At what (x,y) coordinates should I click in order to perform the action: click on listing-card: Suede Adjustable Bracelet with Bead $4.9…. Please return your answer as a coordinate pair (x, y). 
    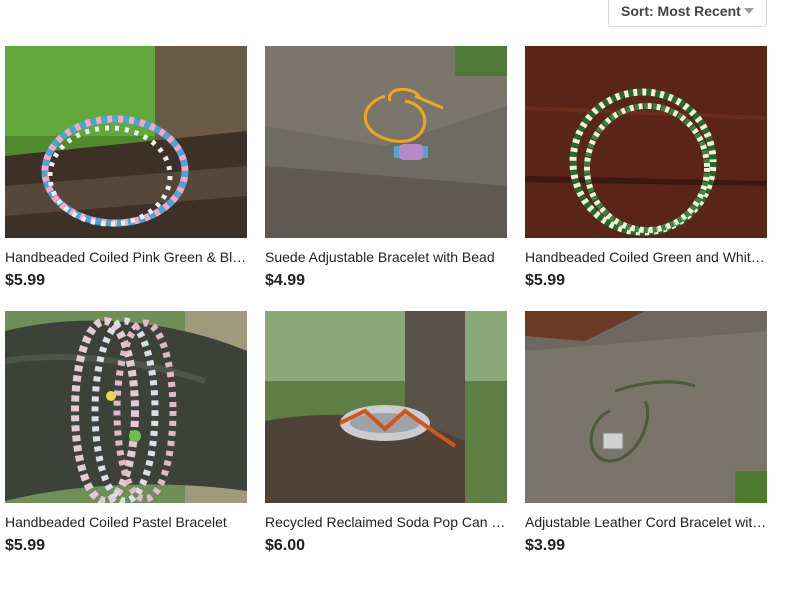
    Looking at the image, I should click on (386, 168).